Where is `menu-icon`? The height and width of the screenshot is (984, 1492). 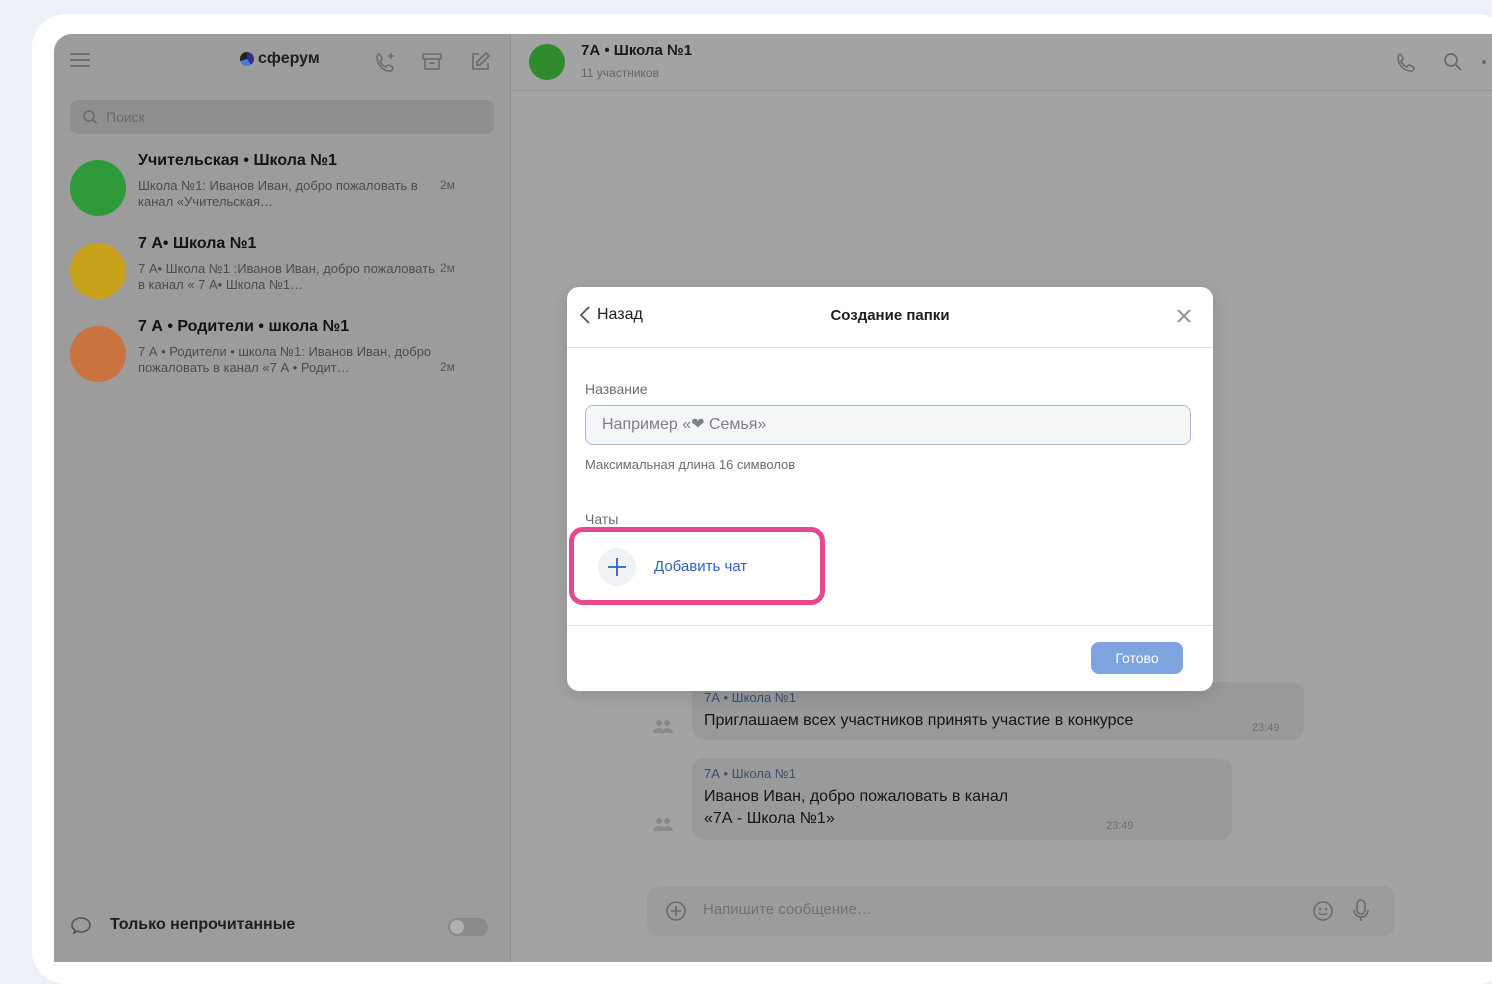
menu-icon is located at coordinates (81, 60).